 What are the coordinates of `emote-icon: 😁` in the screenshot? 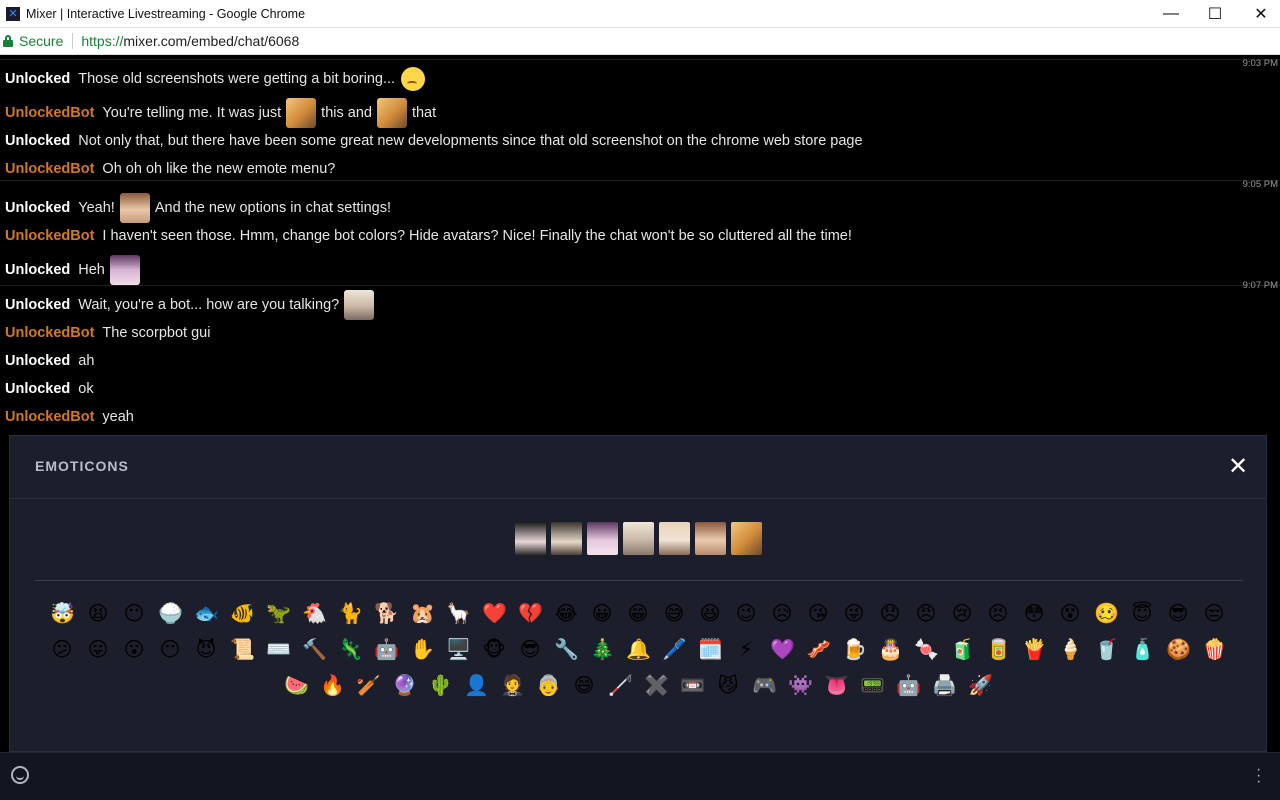 It's located at (638, 614).